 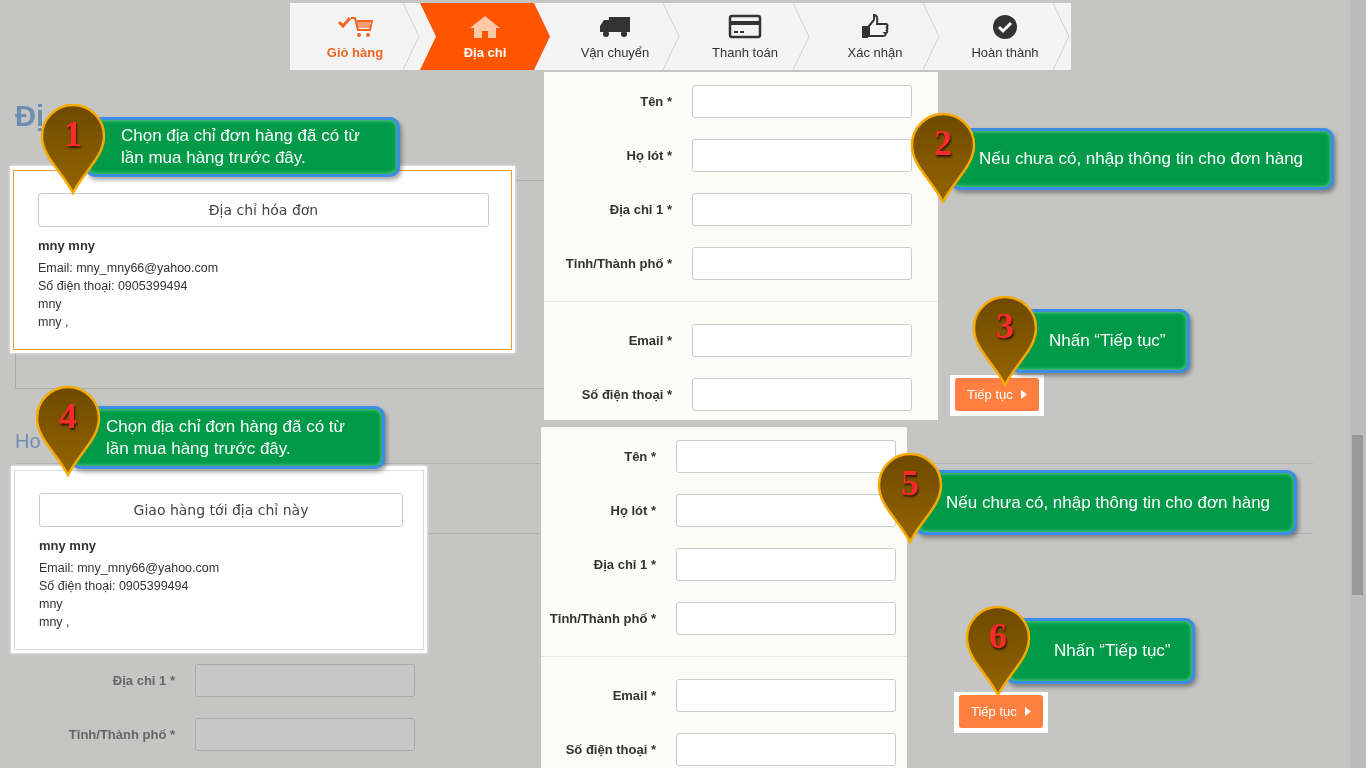 What do you see at coordinates (73, 134) in the screenshot?
I see `step-number: 1` at bounding box center [73, 134].